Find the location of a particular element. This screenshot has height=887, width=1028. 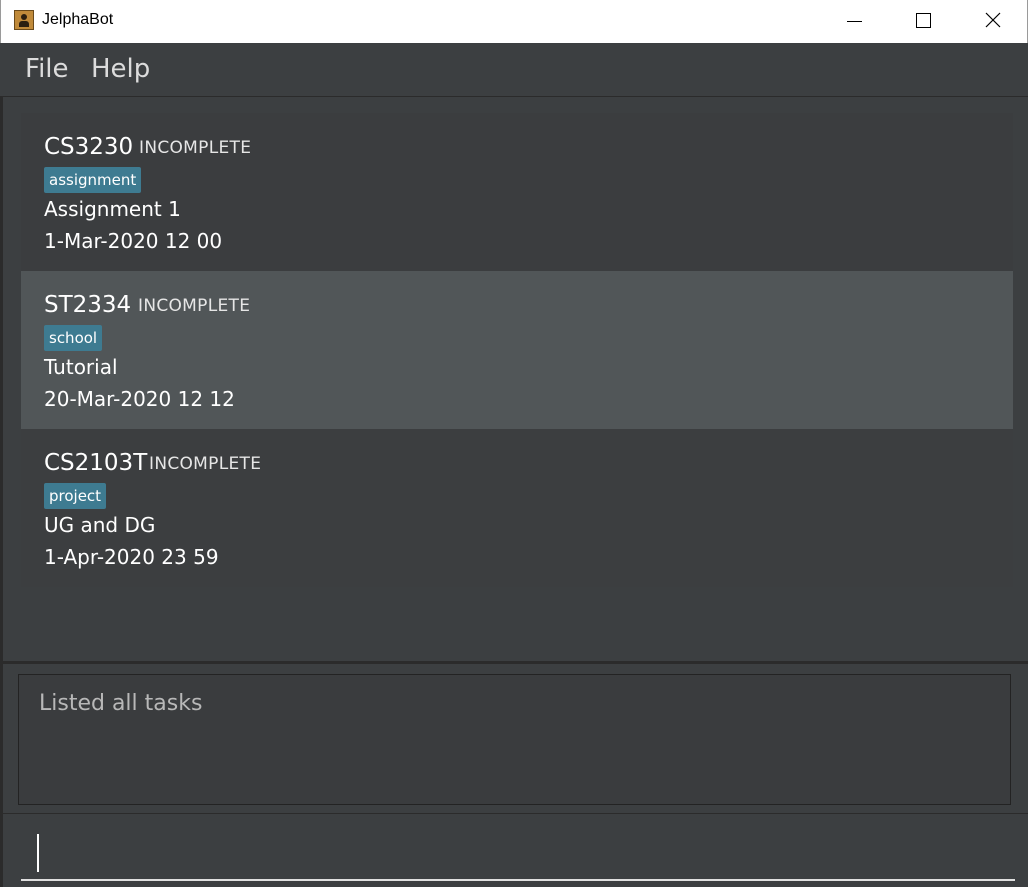

result-display: Listed all tasks is located at coordinates (514, 739).